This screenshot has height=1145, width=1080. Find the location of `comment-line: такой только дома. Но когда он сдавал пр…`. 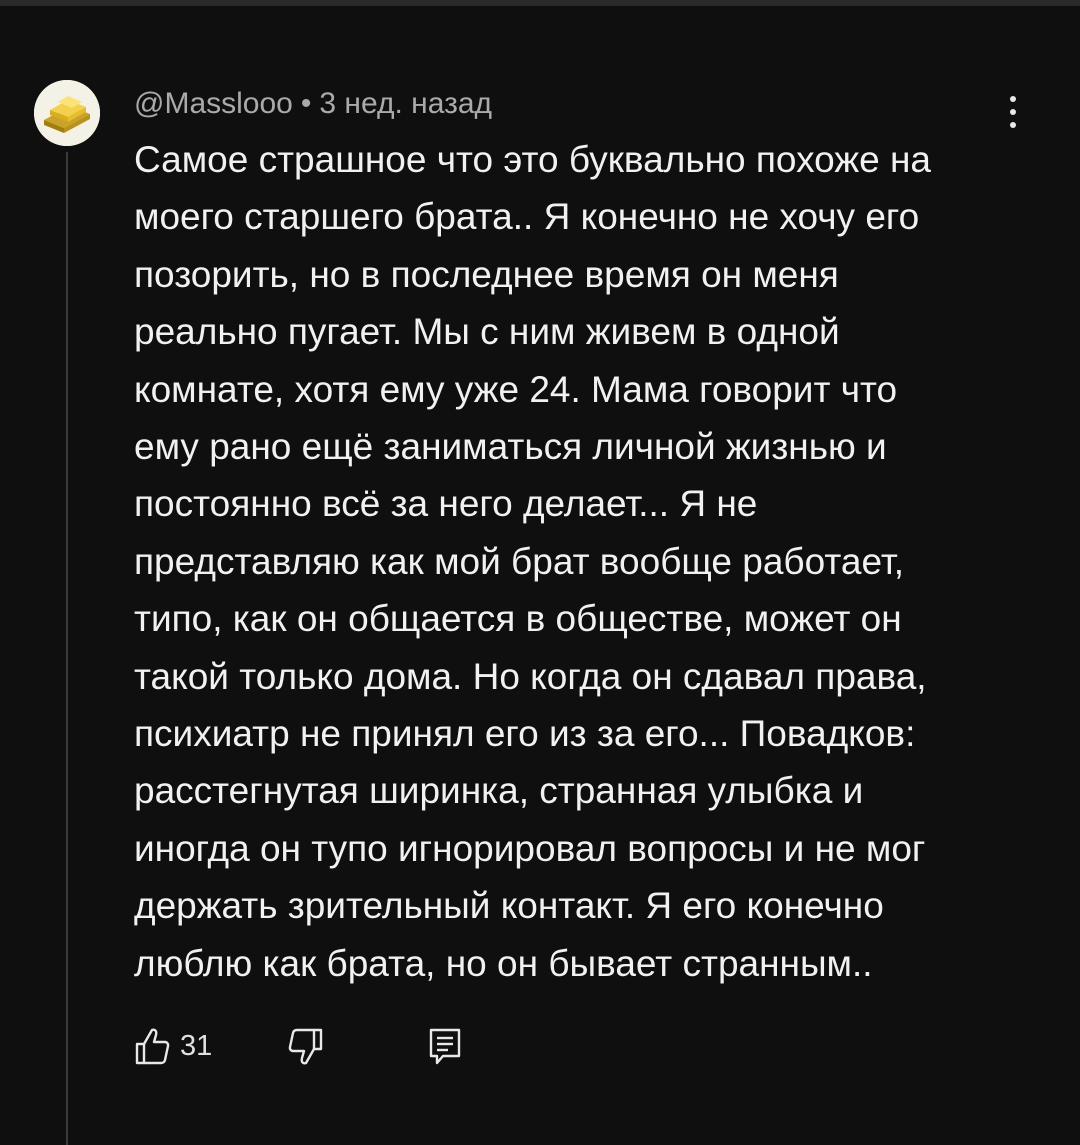

comment-line: такой только дома. Но когда он сдавал пр… is located at coordinates (530, 676).